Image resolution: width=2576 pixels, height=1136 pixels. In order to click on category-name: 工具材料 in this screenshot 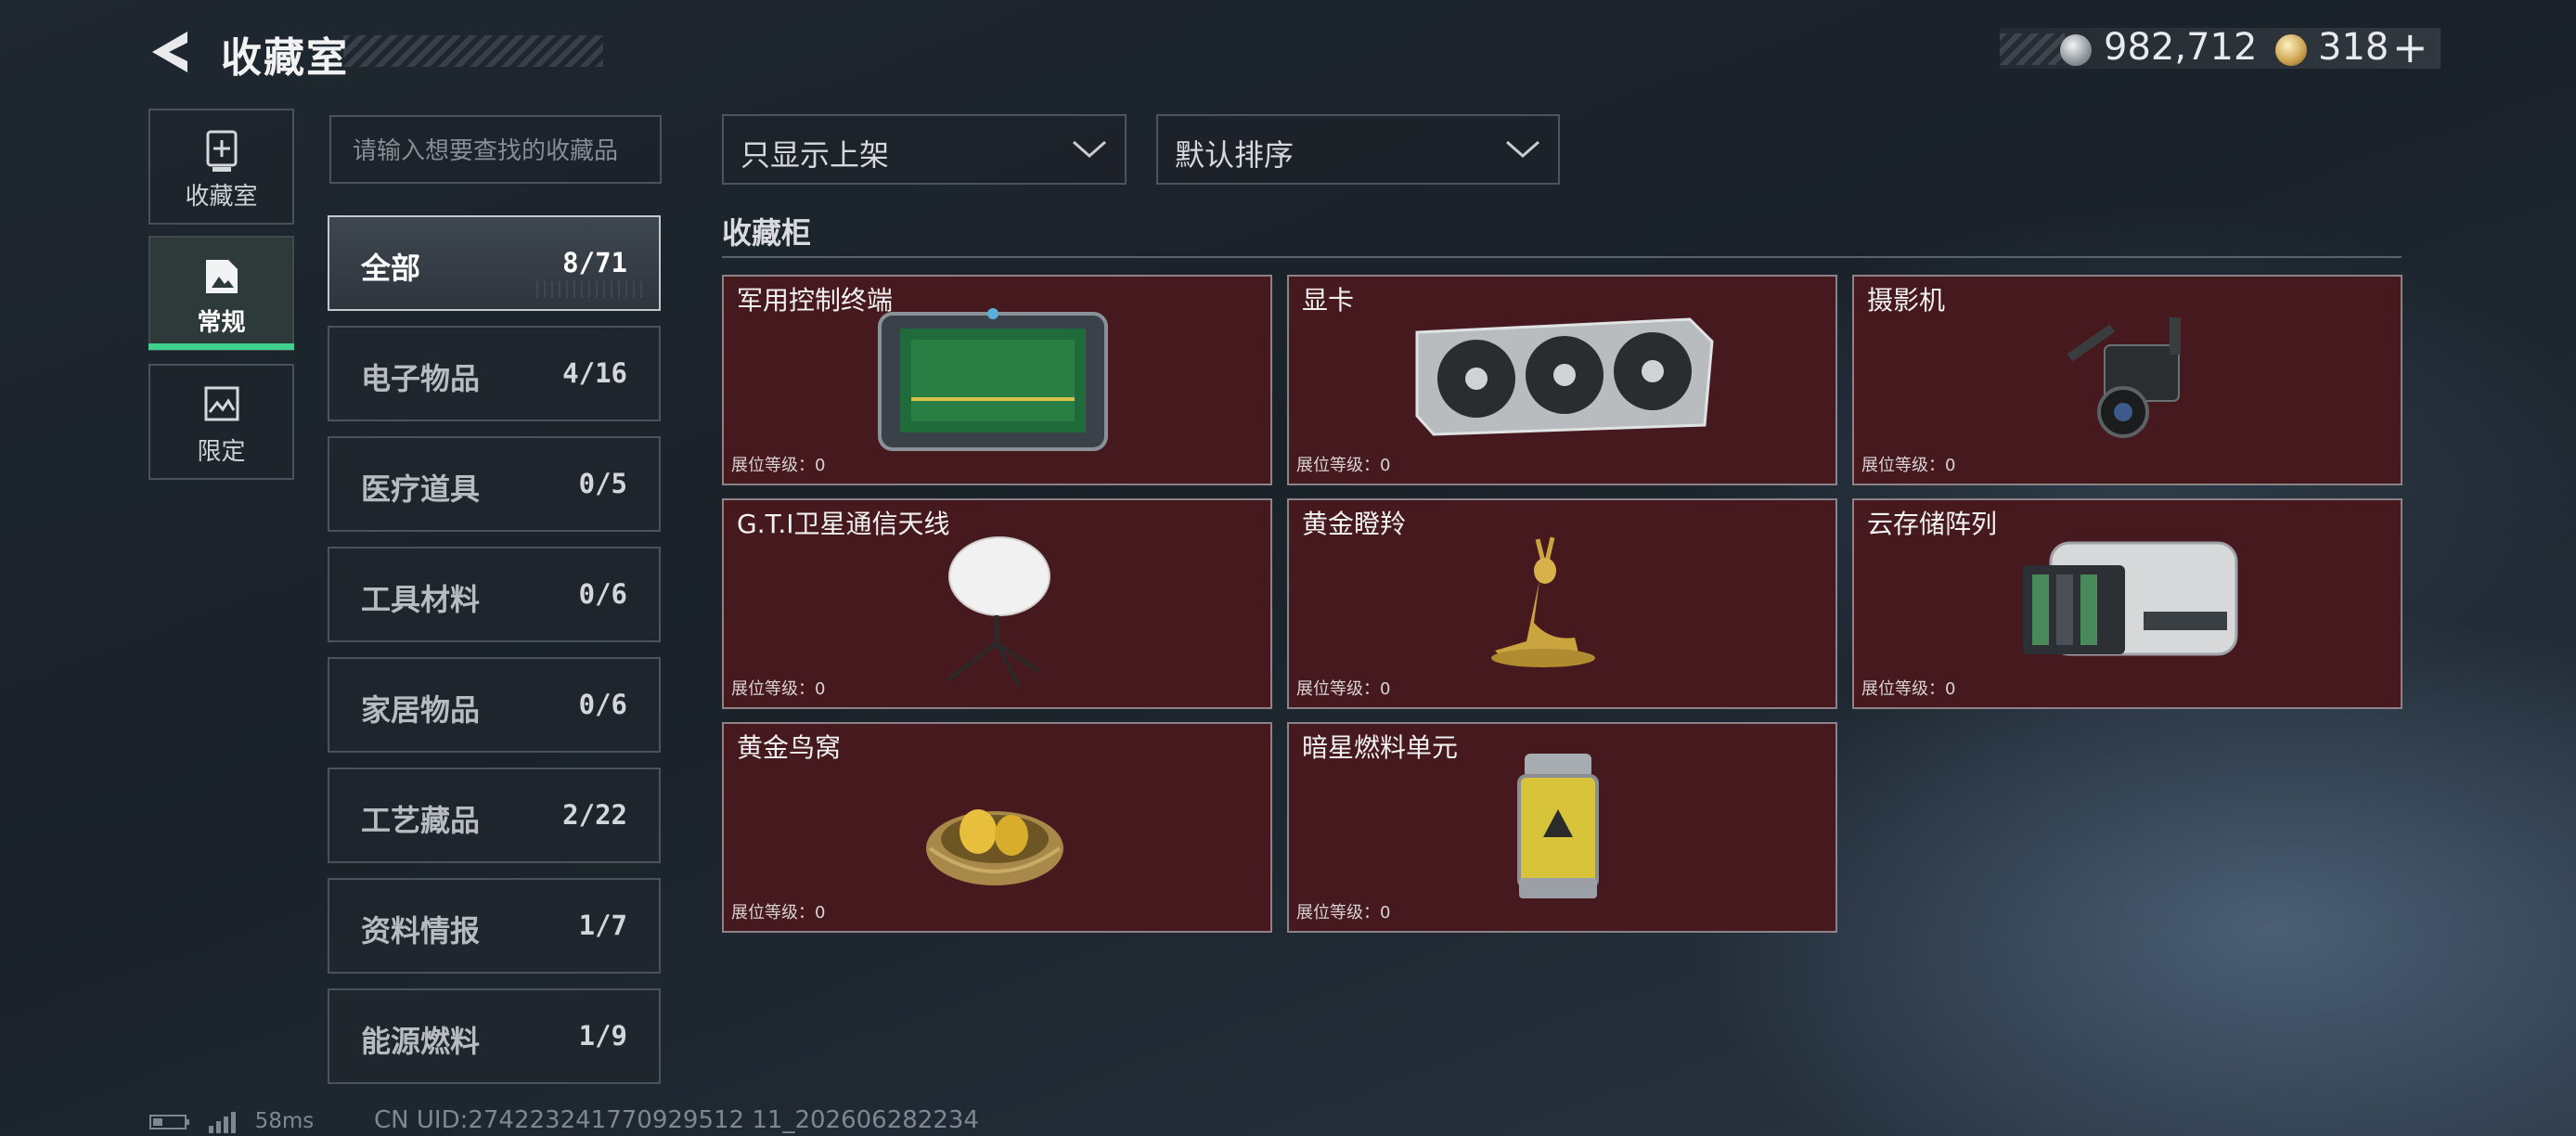, I will do `click(421, 599)`.